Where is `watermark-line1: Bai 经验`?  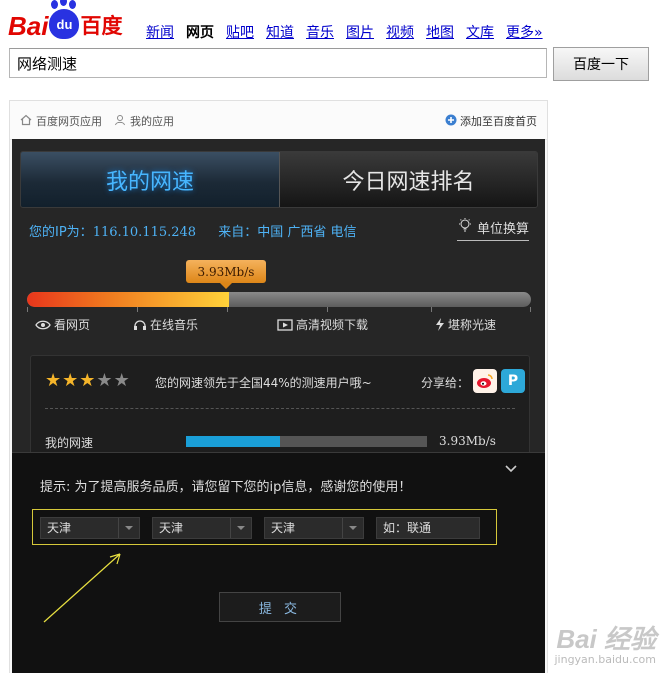 watermark-line1: Bai 经验 is located at coordinates (606, 639).